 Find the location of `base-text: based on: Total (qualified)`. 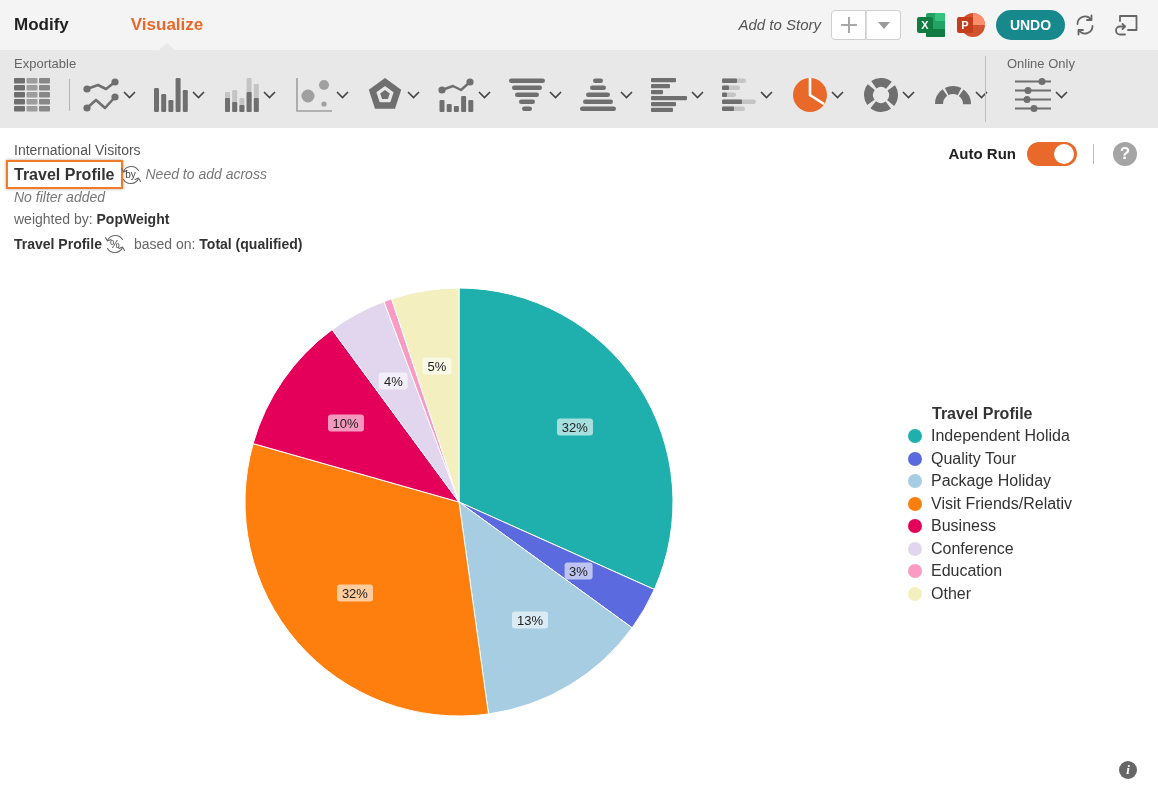

base-text: based on: Total (qualified) is located at coordinates (218, 244).